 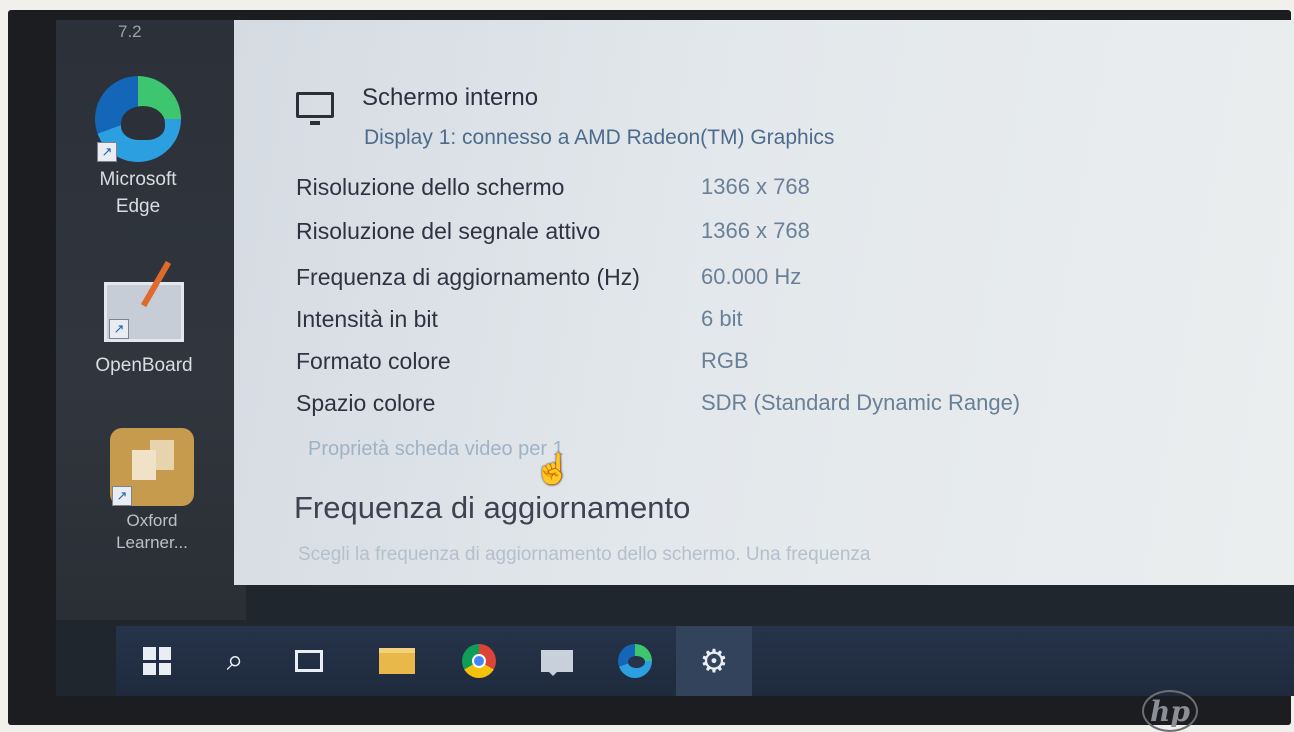 I want to click on gear-icon: ⚙, so click(x=714, y=661).